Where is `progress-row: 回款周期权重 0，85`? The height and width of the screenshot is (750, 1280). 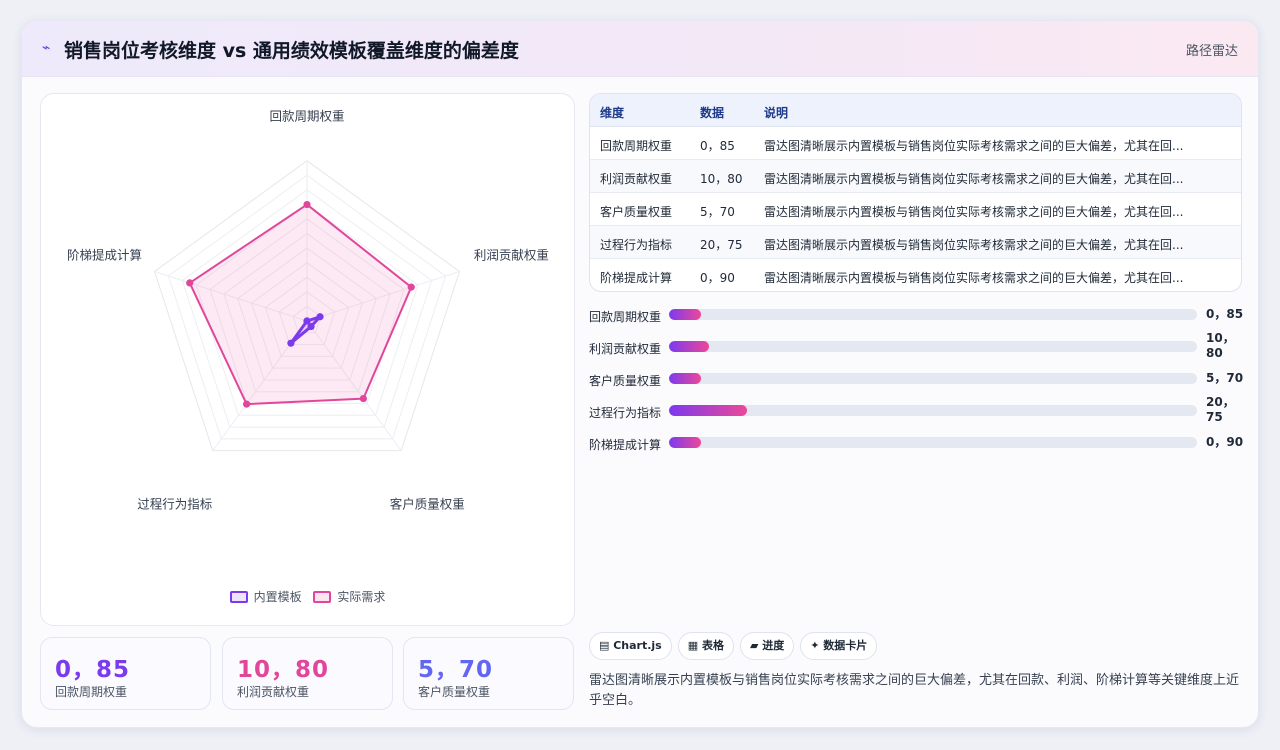
progress-row: 回款周期权重 0，85 is located at coordinates (916, 315).